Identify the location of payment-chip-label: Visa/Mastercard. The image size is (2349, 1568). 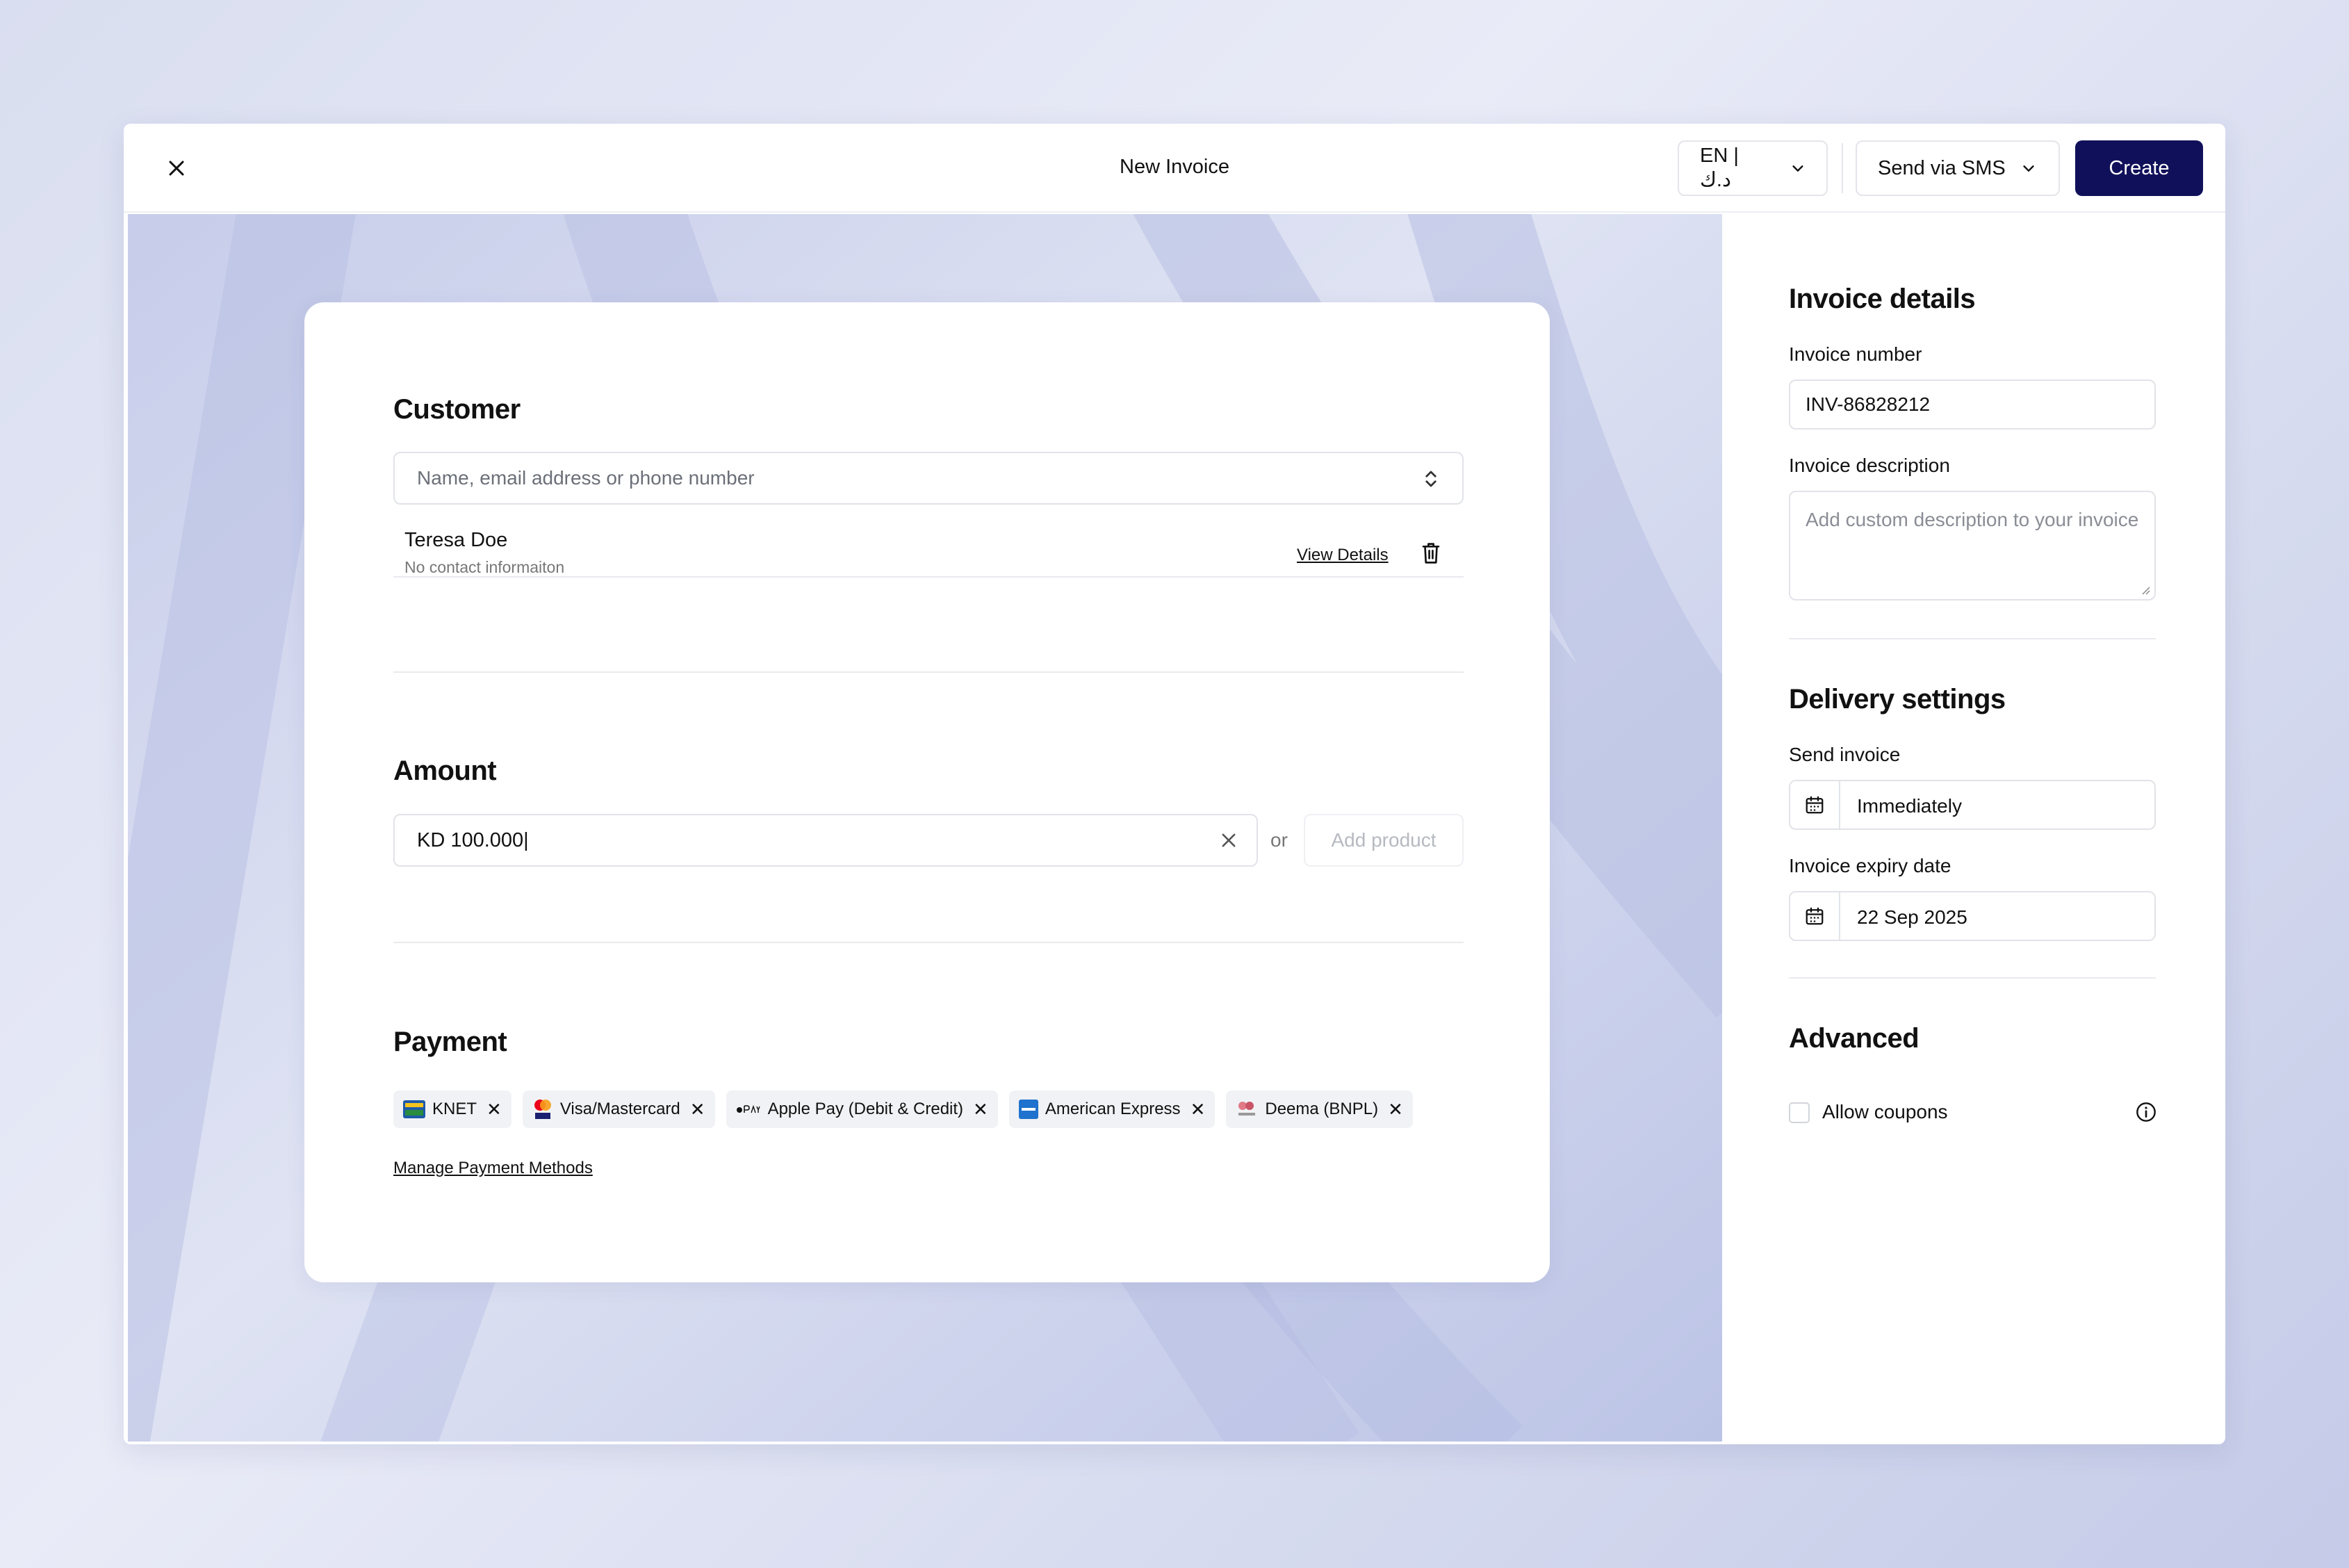
(619, 1109).